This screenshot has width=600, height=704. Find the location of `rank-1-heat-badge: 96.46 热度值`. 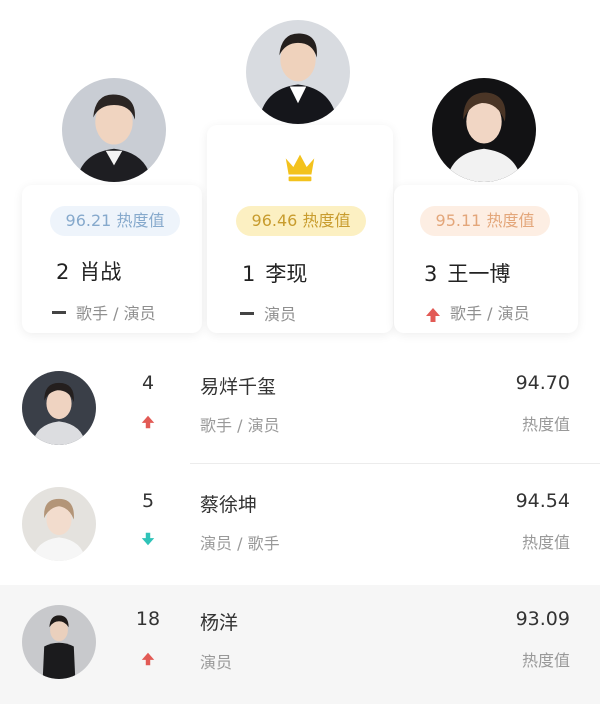

rank-1-heat-badge: 96.46 热度值 is located at coordinates (301, 221).